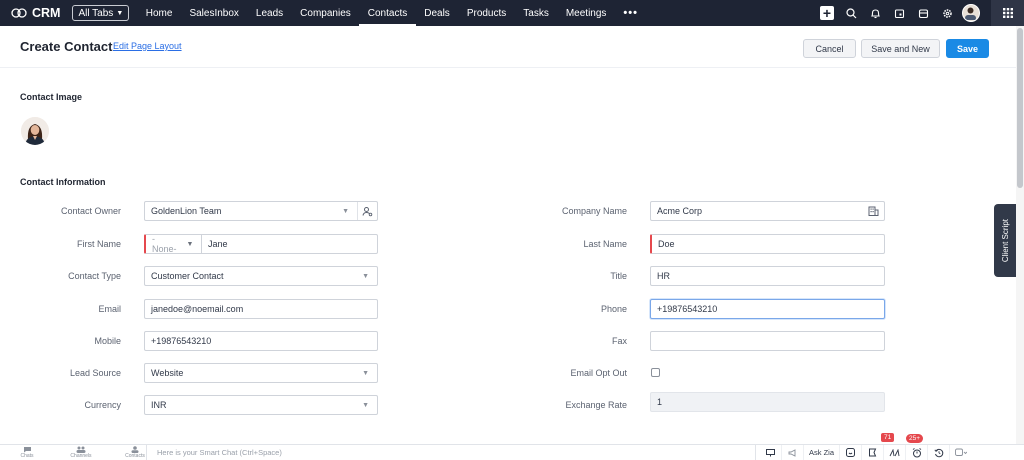 The height and width of the screenshot is (460, 1024). I want to click on phone-value: +19876543210, so click(687, 309).